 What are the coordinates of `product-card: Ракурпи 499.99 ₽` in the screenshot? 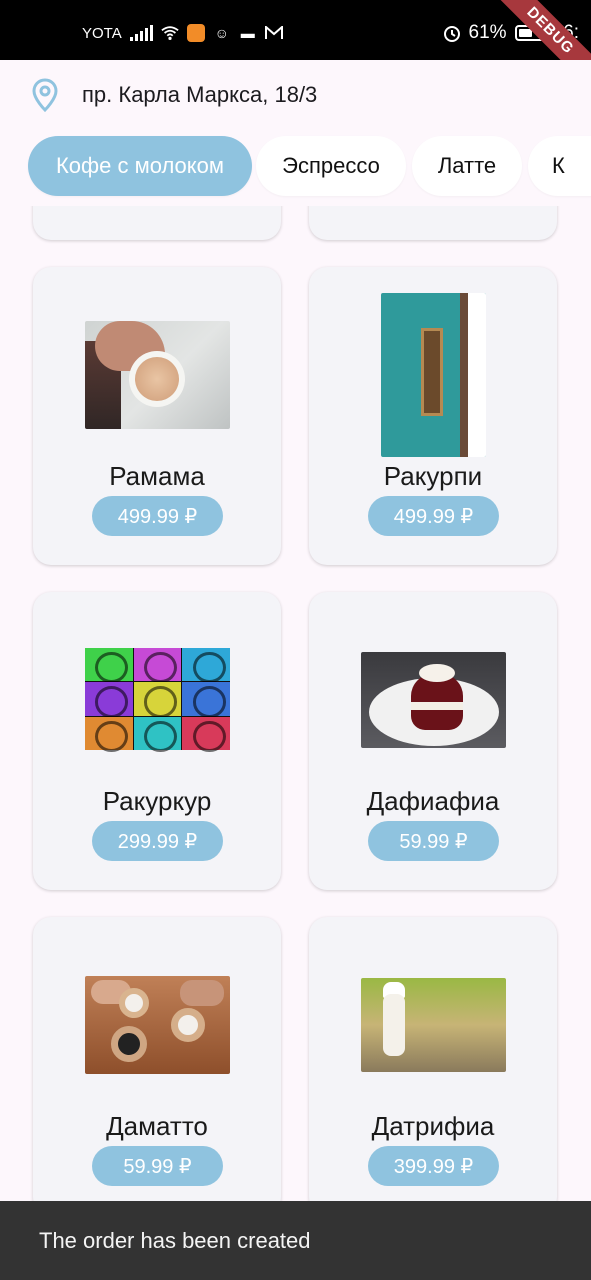 It's located at (433, 416).